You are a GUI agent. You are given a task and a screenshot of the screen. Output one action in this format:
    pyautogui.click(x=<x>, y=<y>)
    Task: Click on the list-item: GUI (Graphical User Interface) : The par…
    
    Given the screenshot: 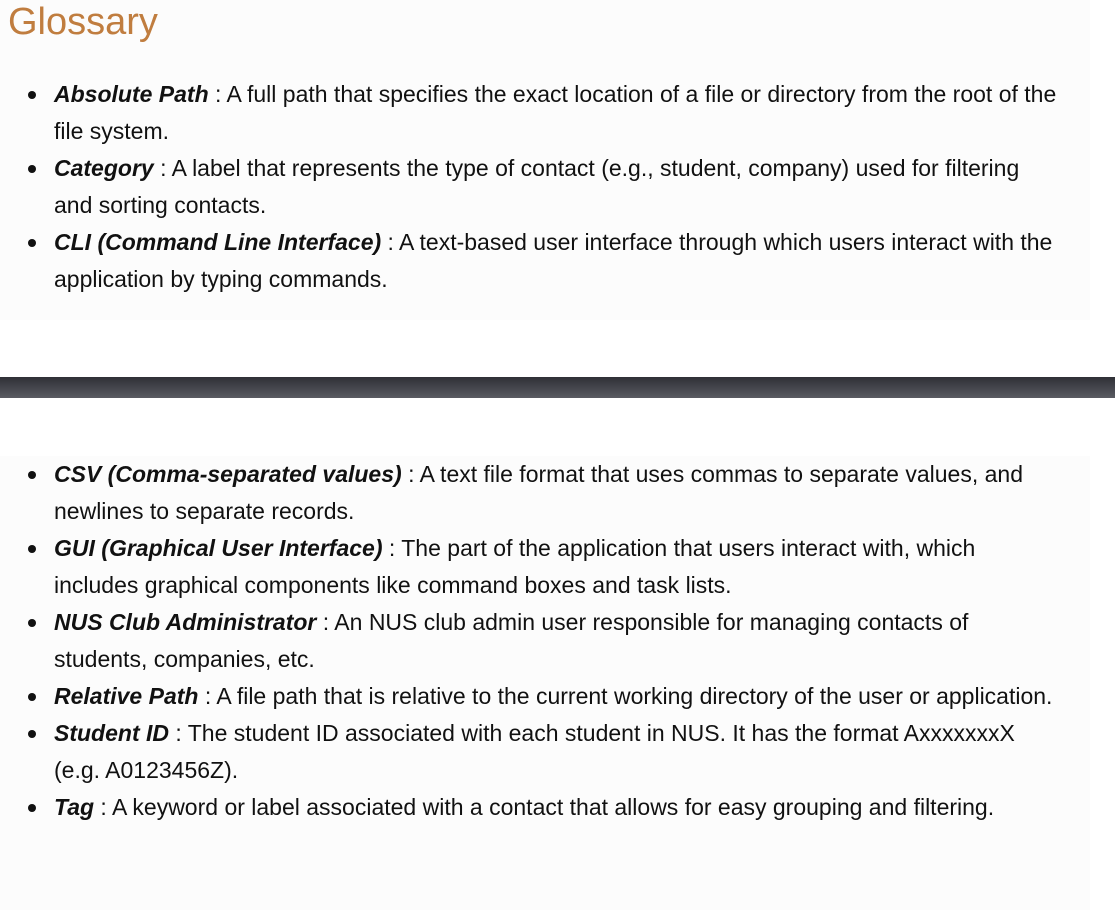 What is the action you would take?
    pyautogui.click(x=530, y=567)
    